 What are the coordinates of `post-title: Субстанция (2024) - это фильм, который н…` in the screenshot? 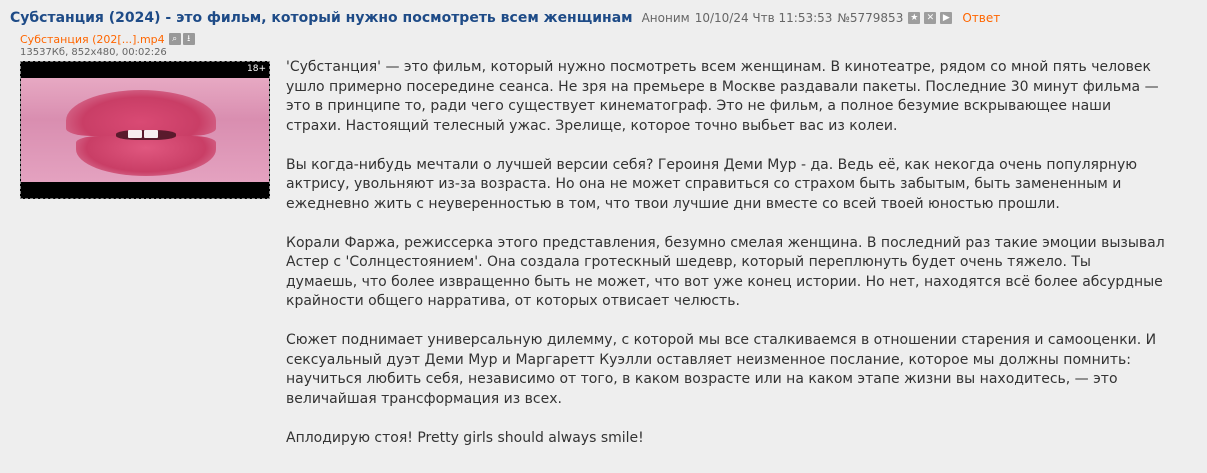 It's located at (321, 18).